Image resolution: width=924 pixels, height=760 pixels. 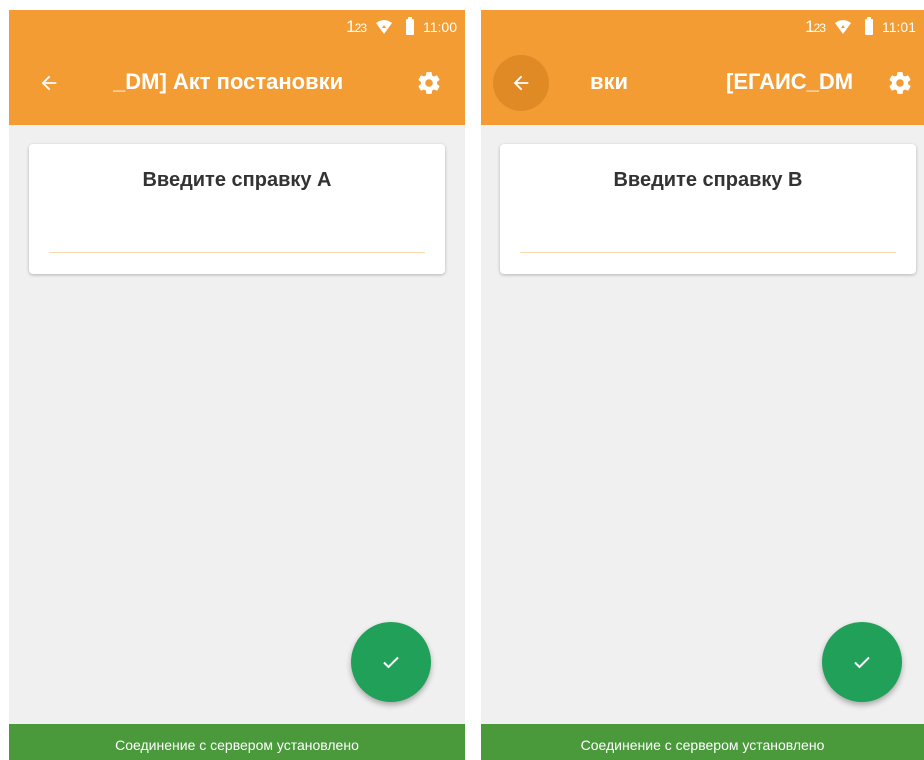 I want to click on page-title: _DM] Акт постановки, so click(x=228, y=81).